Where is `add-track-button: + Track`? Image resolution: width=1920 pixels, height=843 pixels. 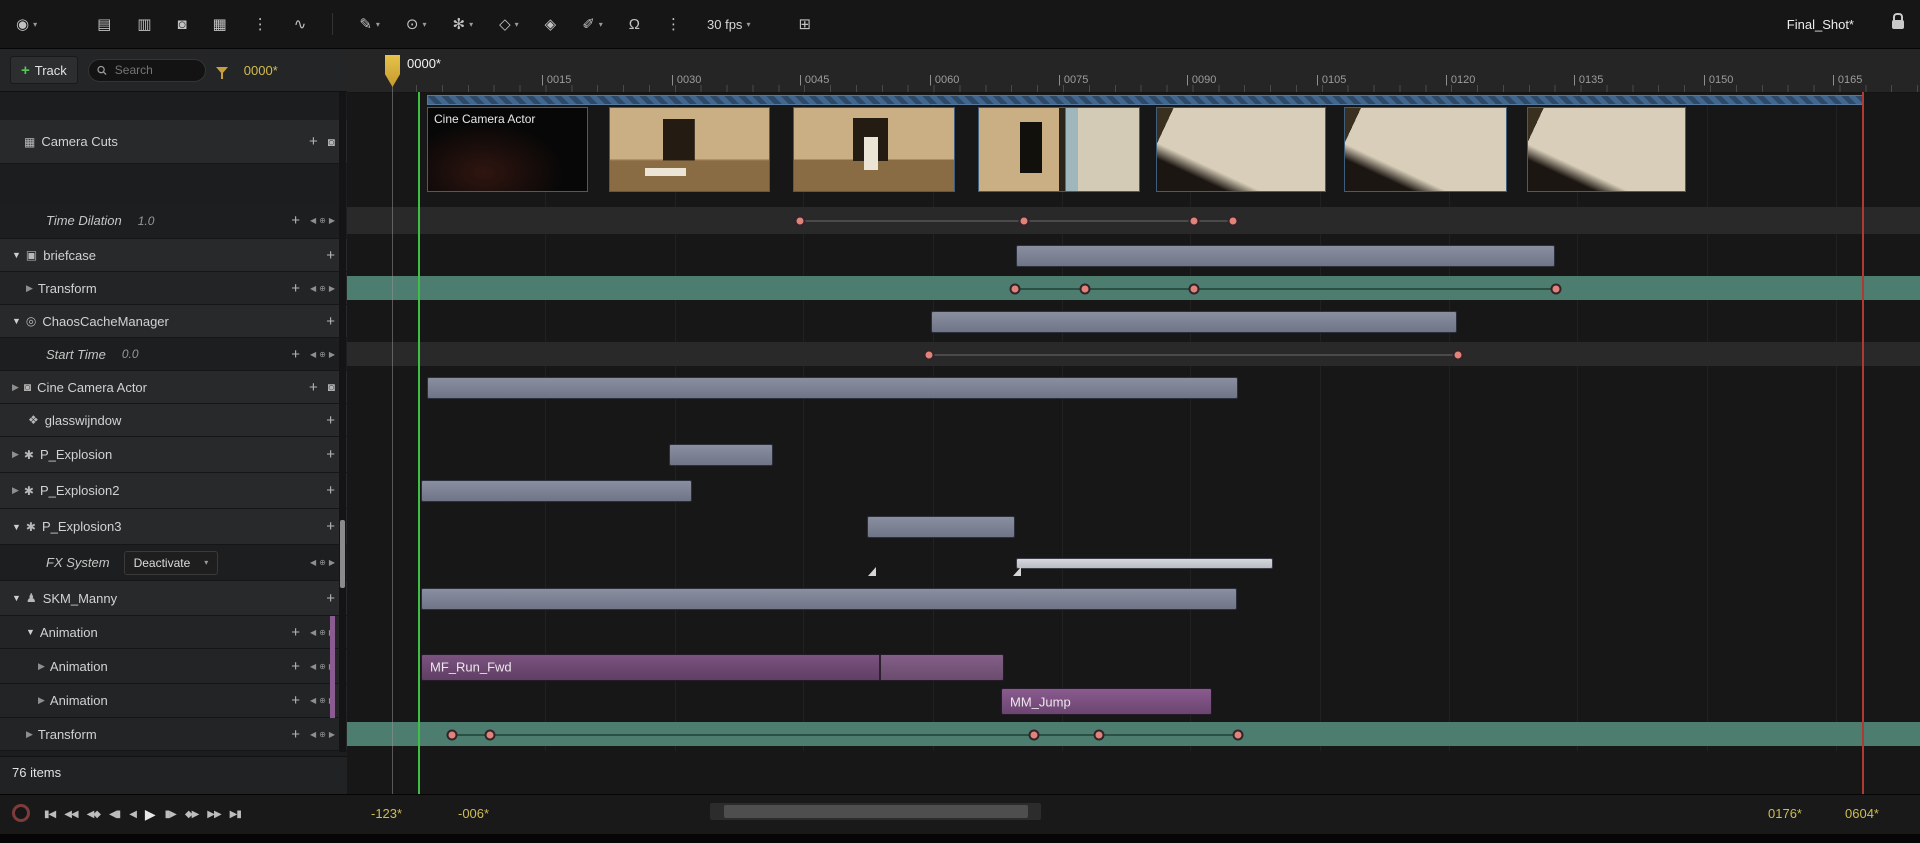 add-track-button: + Track is located at coordinates (44, 70).